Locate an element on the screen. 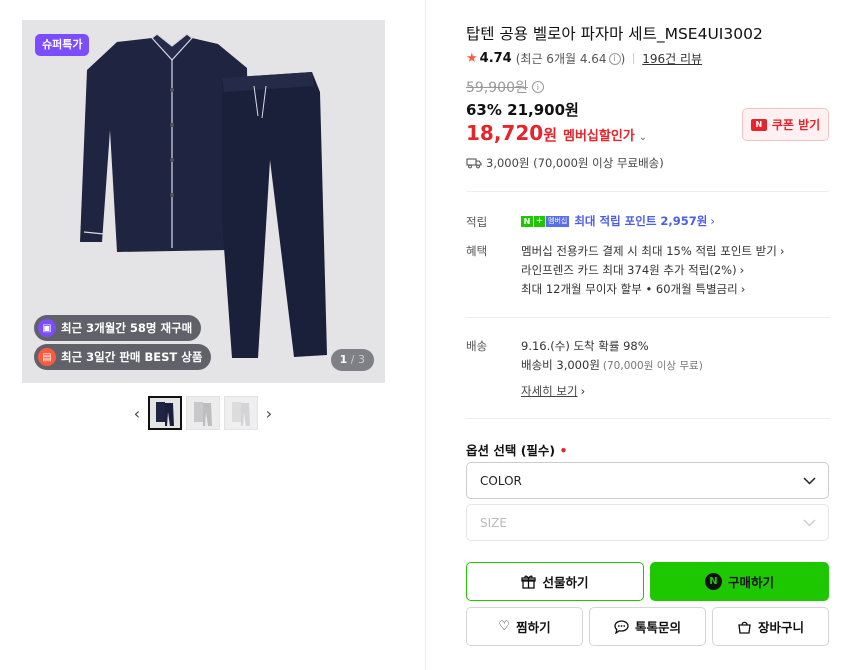  points-label: 적립 is located at coordinates (477, 222).